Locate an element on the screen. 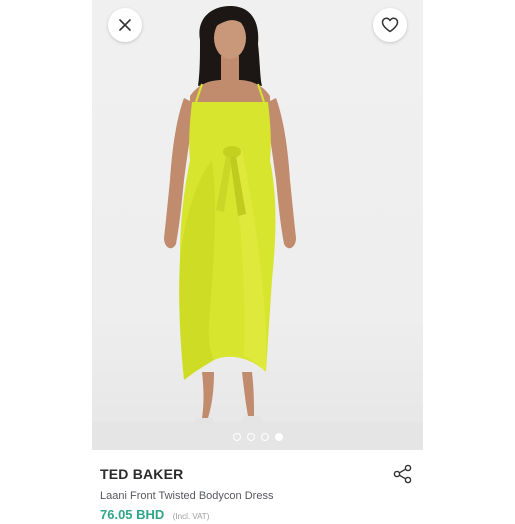  wishlist-button is located at coordinates (390, 25).